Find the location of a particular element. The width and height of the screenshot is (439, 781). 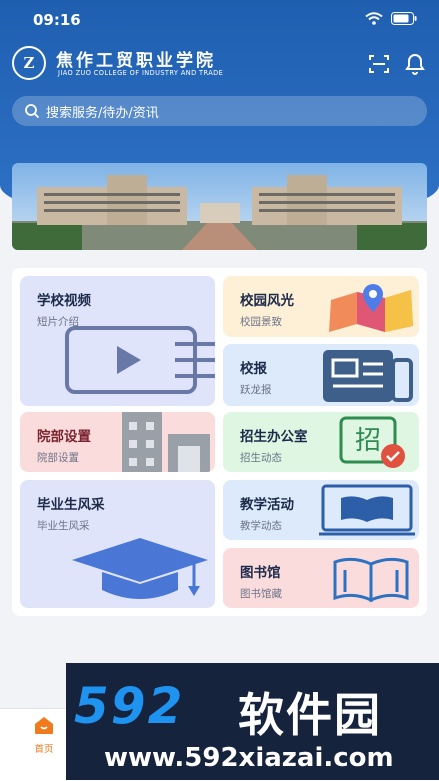

school-logo-emblem: Z is located at coordinates (29, 63).